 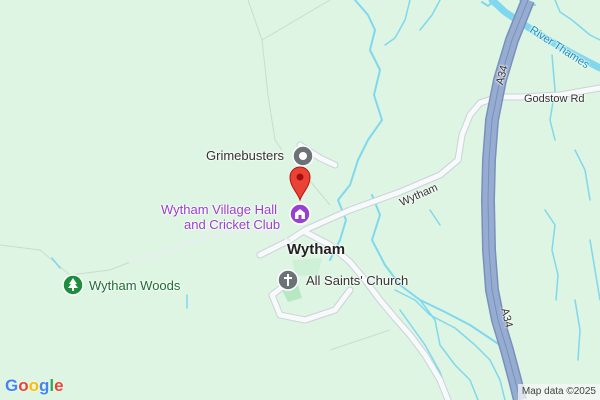 What do you see at coordinates (219, 209) in the screenshot?
I see `poi-label-hall-line1: Wytham Village Hall` at bounding box center [219, 209].